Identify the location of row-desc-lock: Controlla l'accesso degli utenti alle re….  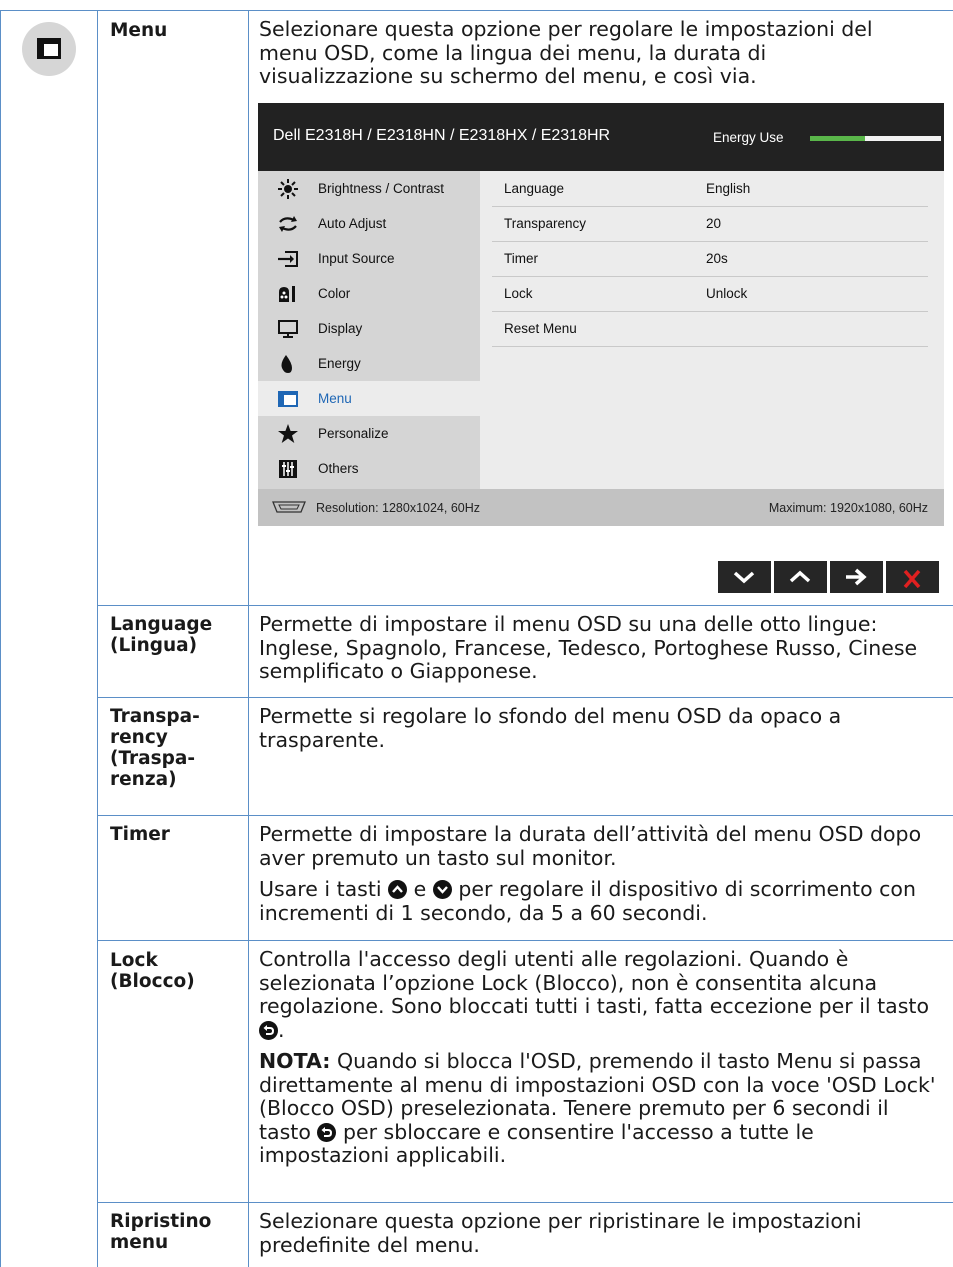
(601, 1057).